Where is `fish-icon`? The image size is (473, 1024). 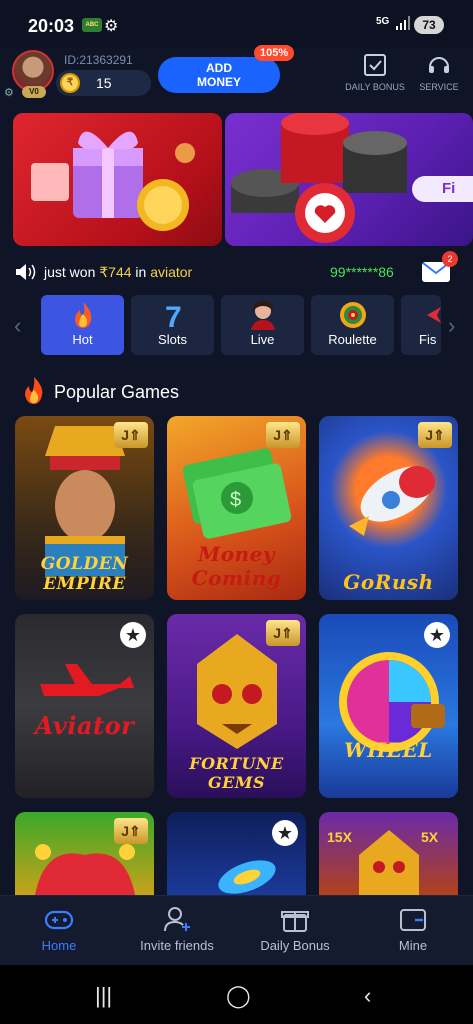 fish-icon is located at coordinates (434, 315).